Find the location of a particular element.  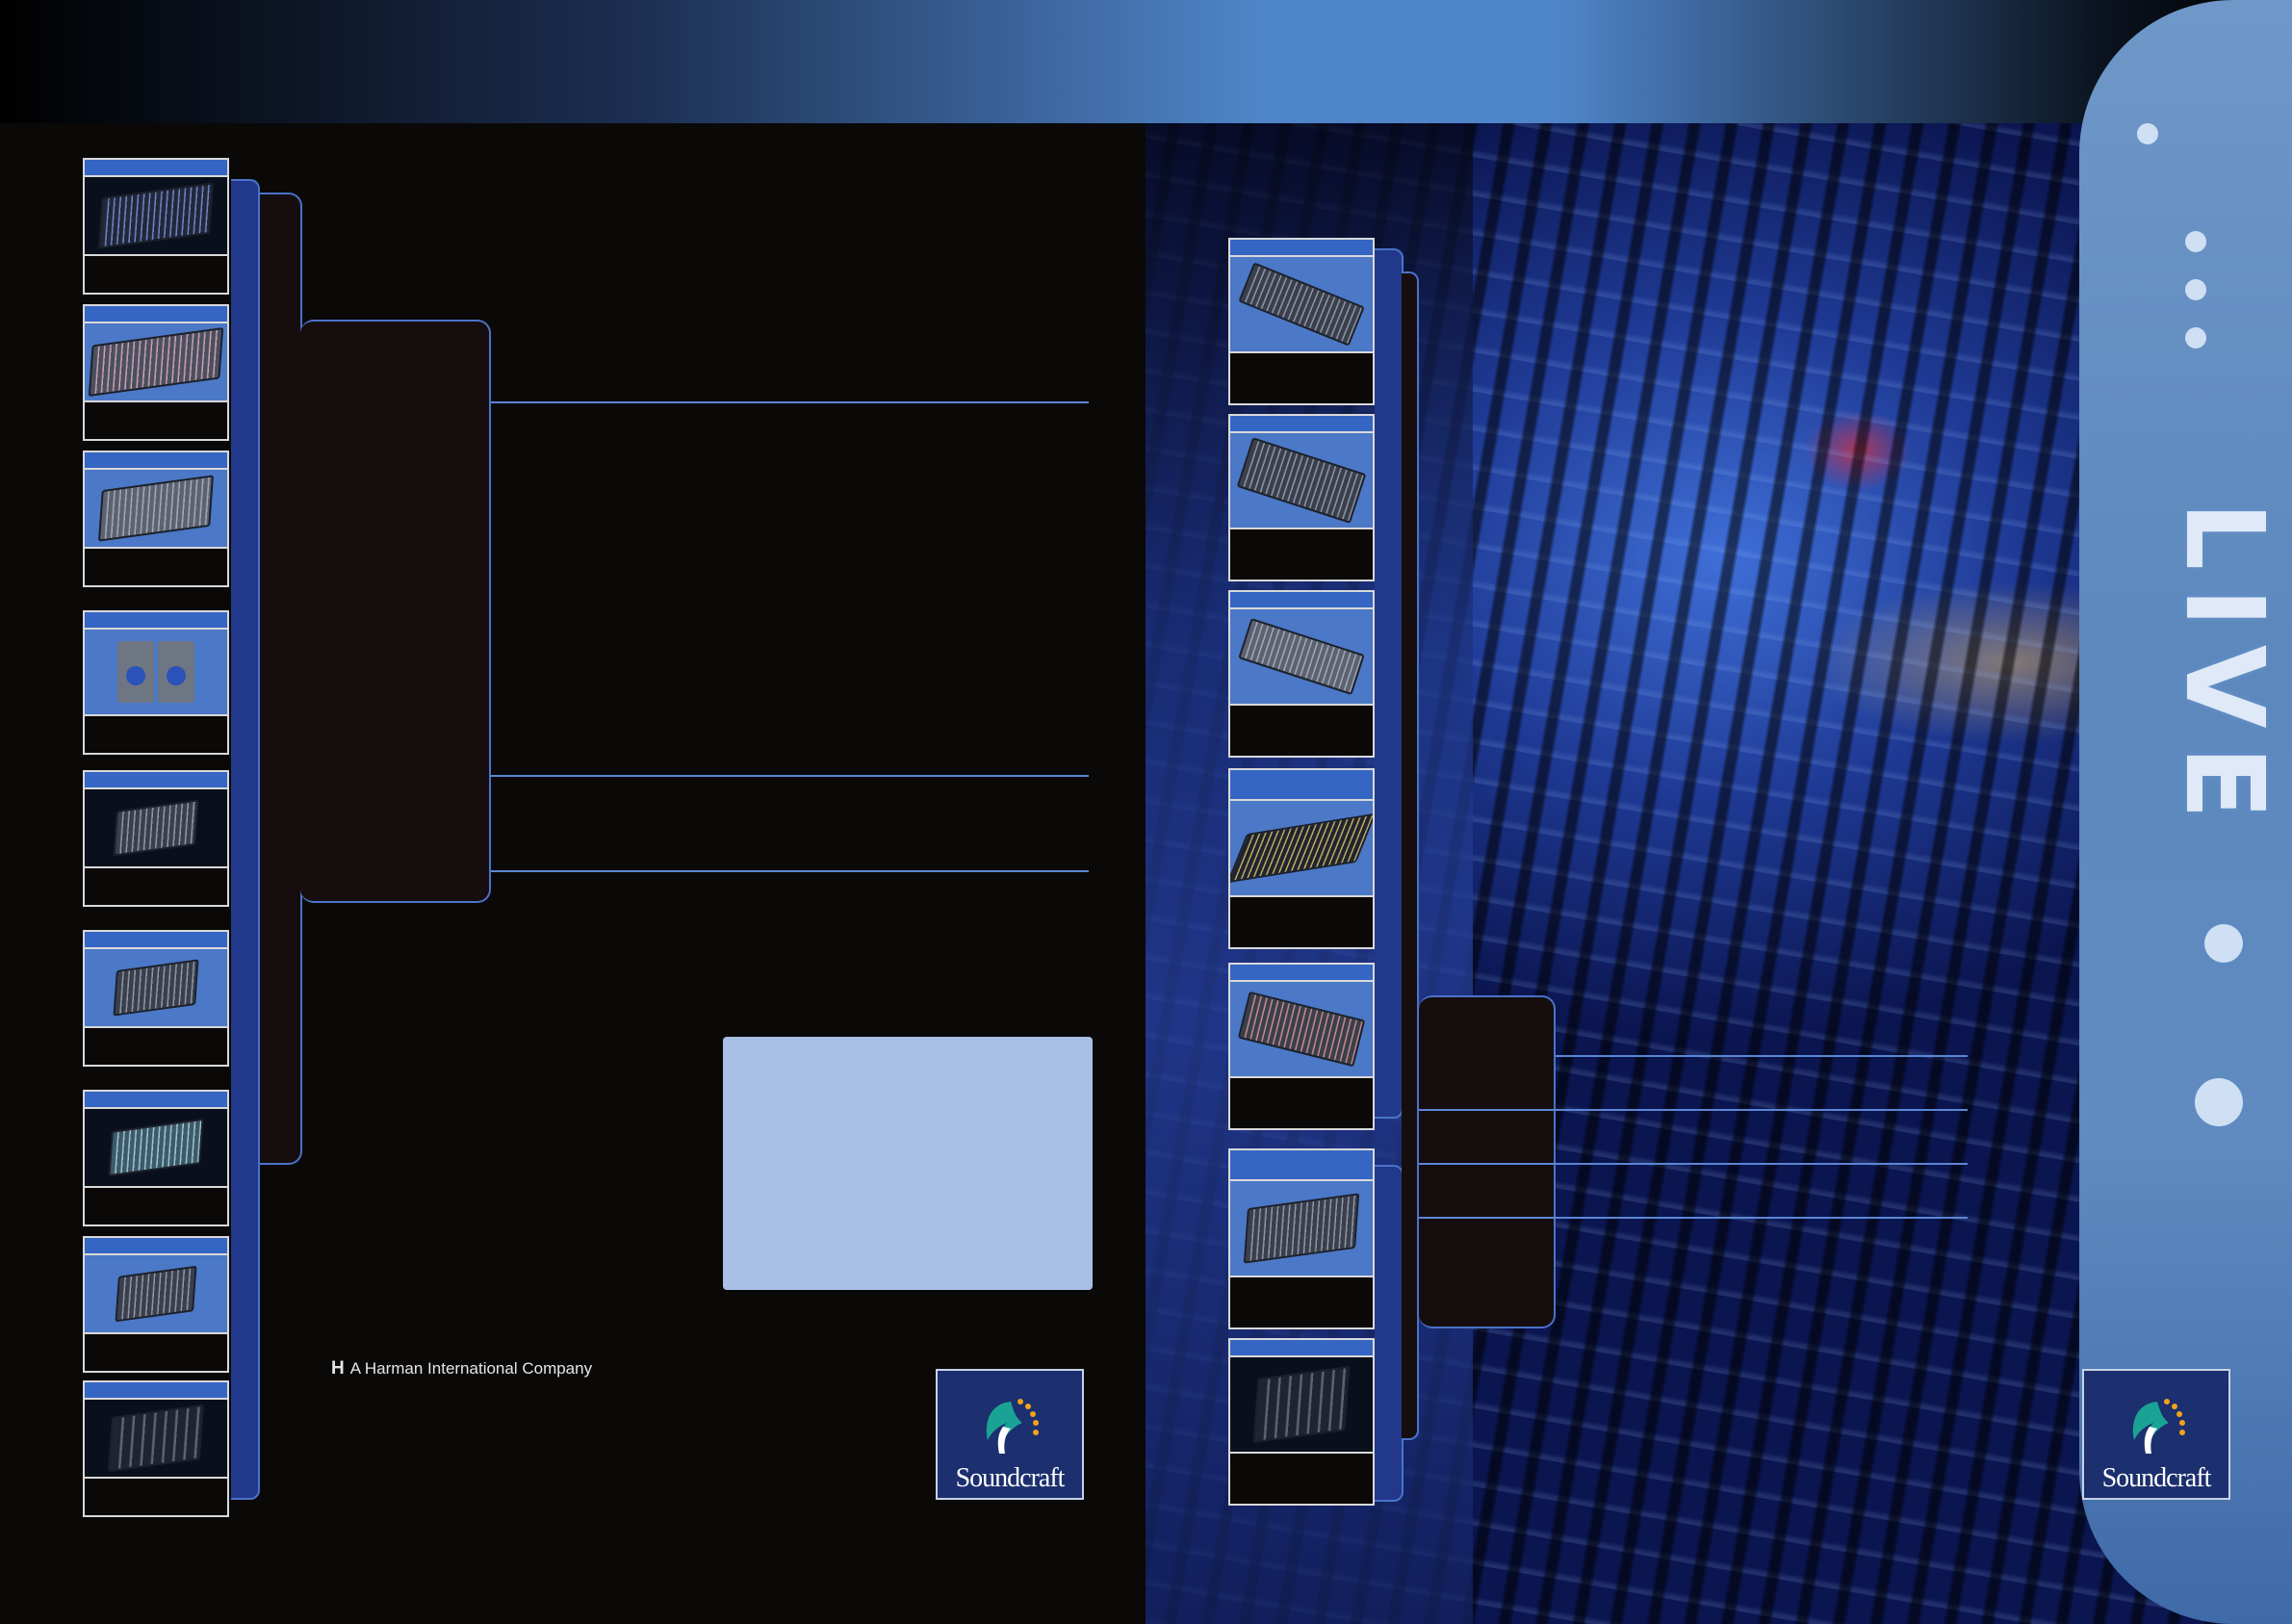

harman-h-icon: H is located at coordinates (338, 1368).